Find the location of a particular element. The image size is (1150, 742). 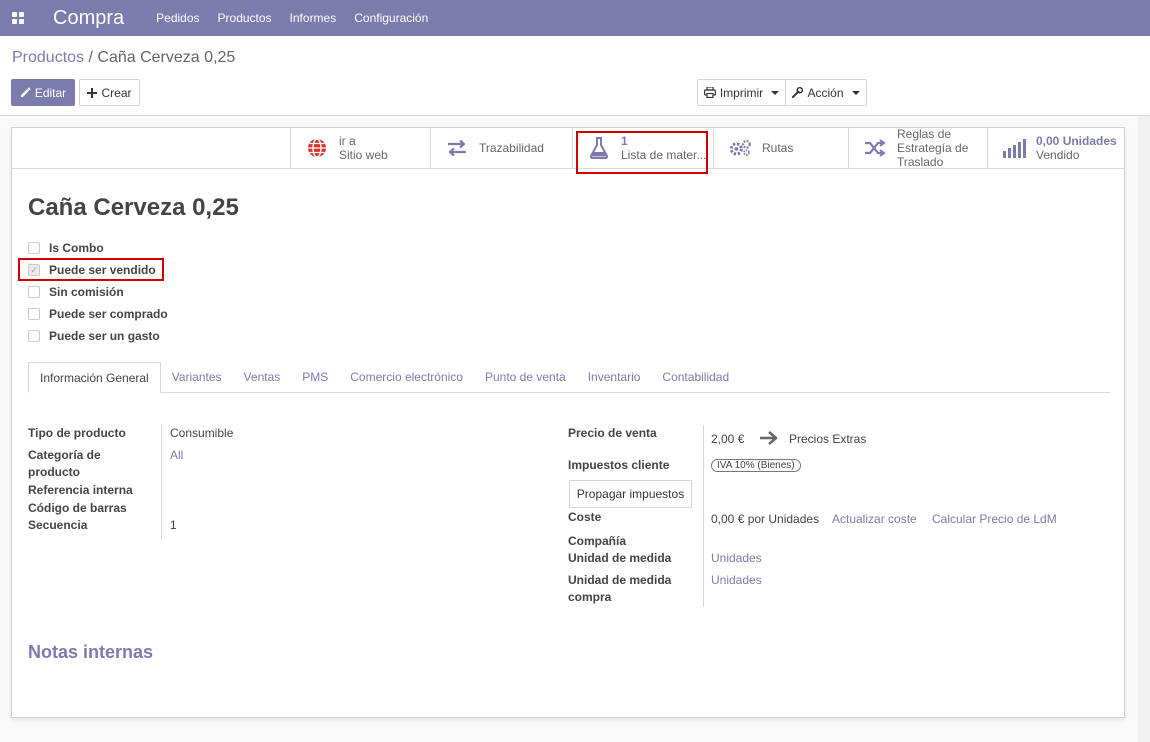

plus-icon is located at coordinates (92, 92).